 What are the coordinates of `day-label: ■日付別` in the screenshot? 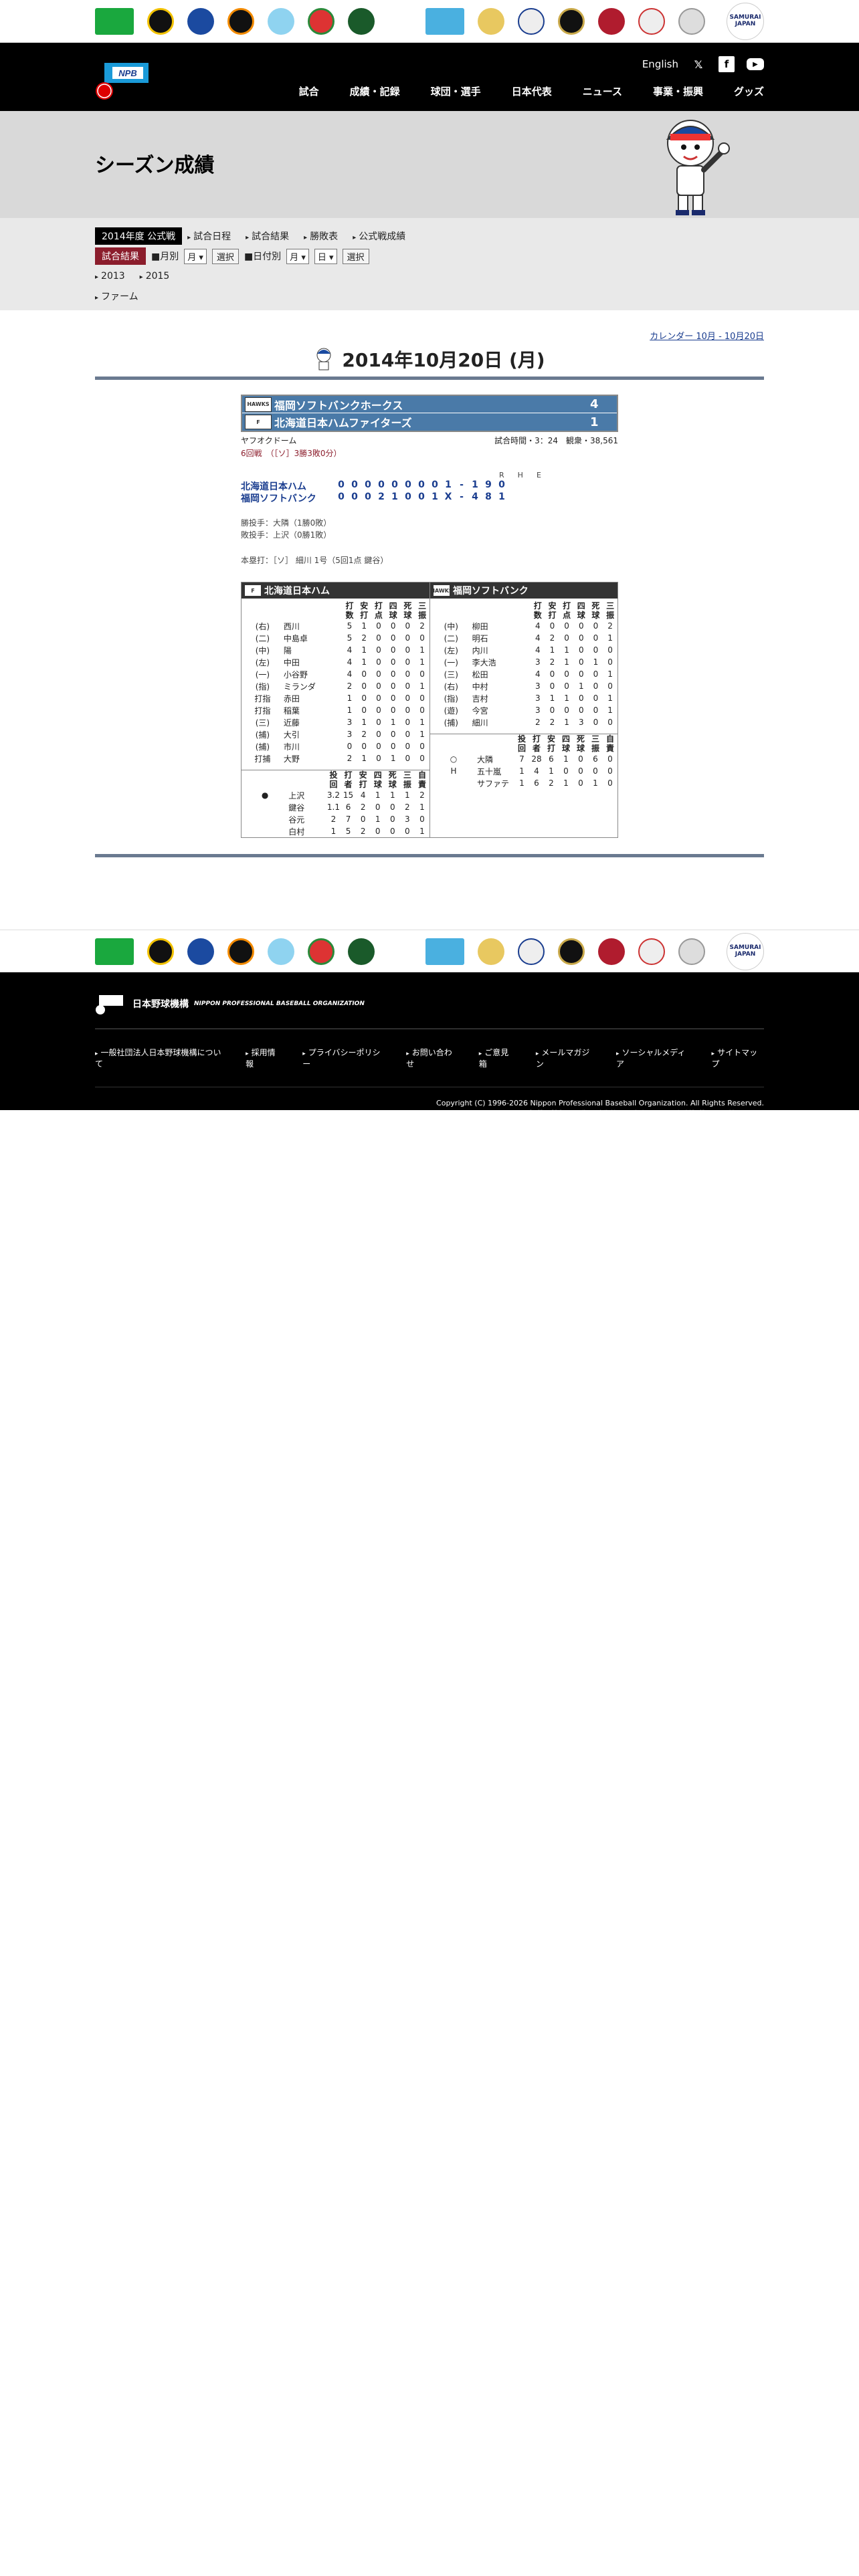 It's located at (263, 256).